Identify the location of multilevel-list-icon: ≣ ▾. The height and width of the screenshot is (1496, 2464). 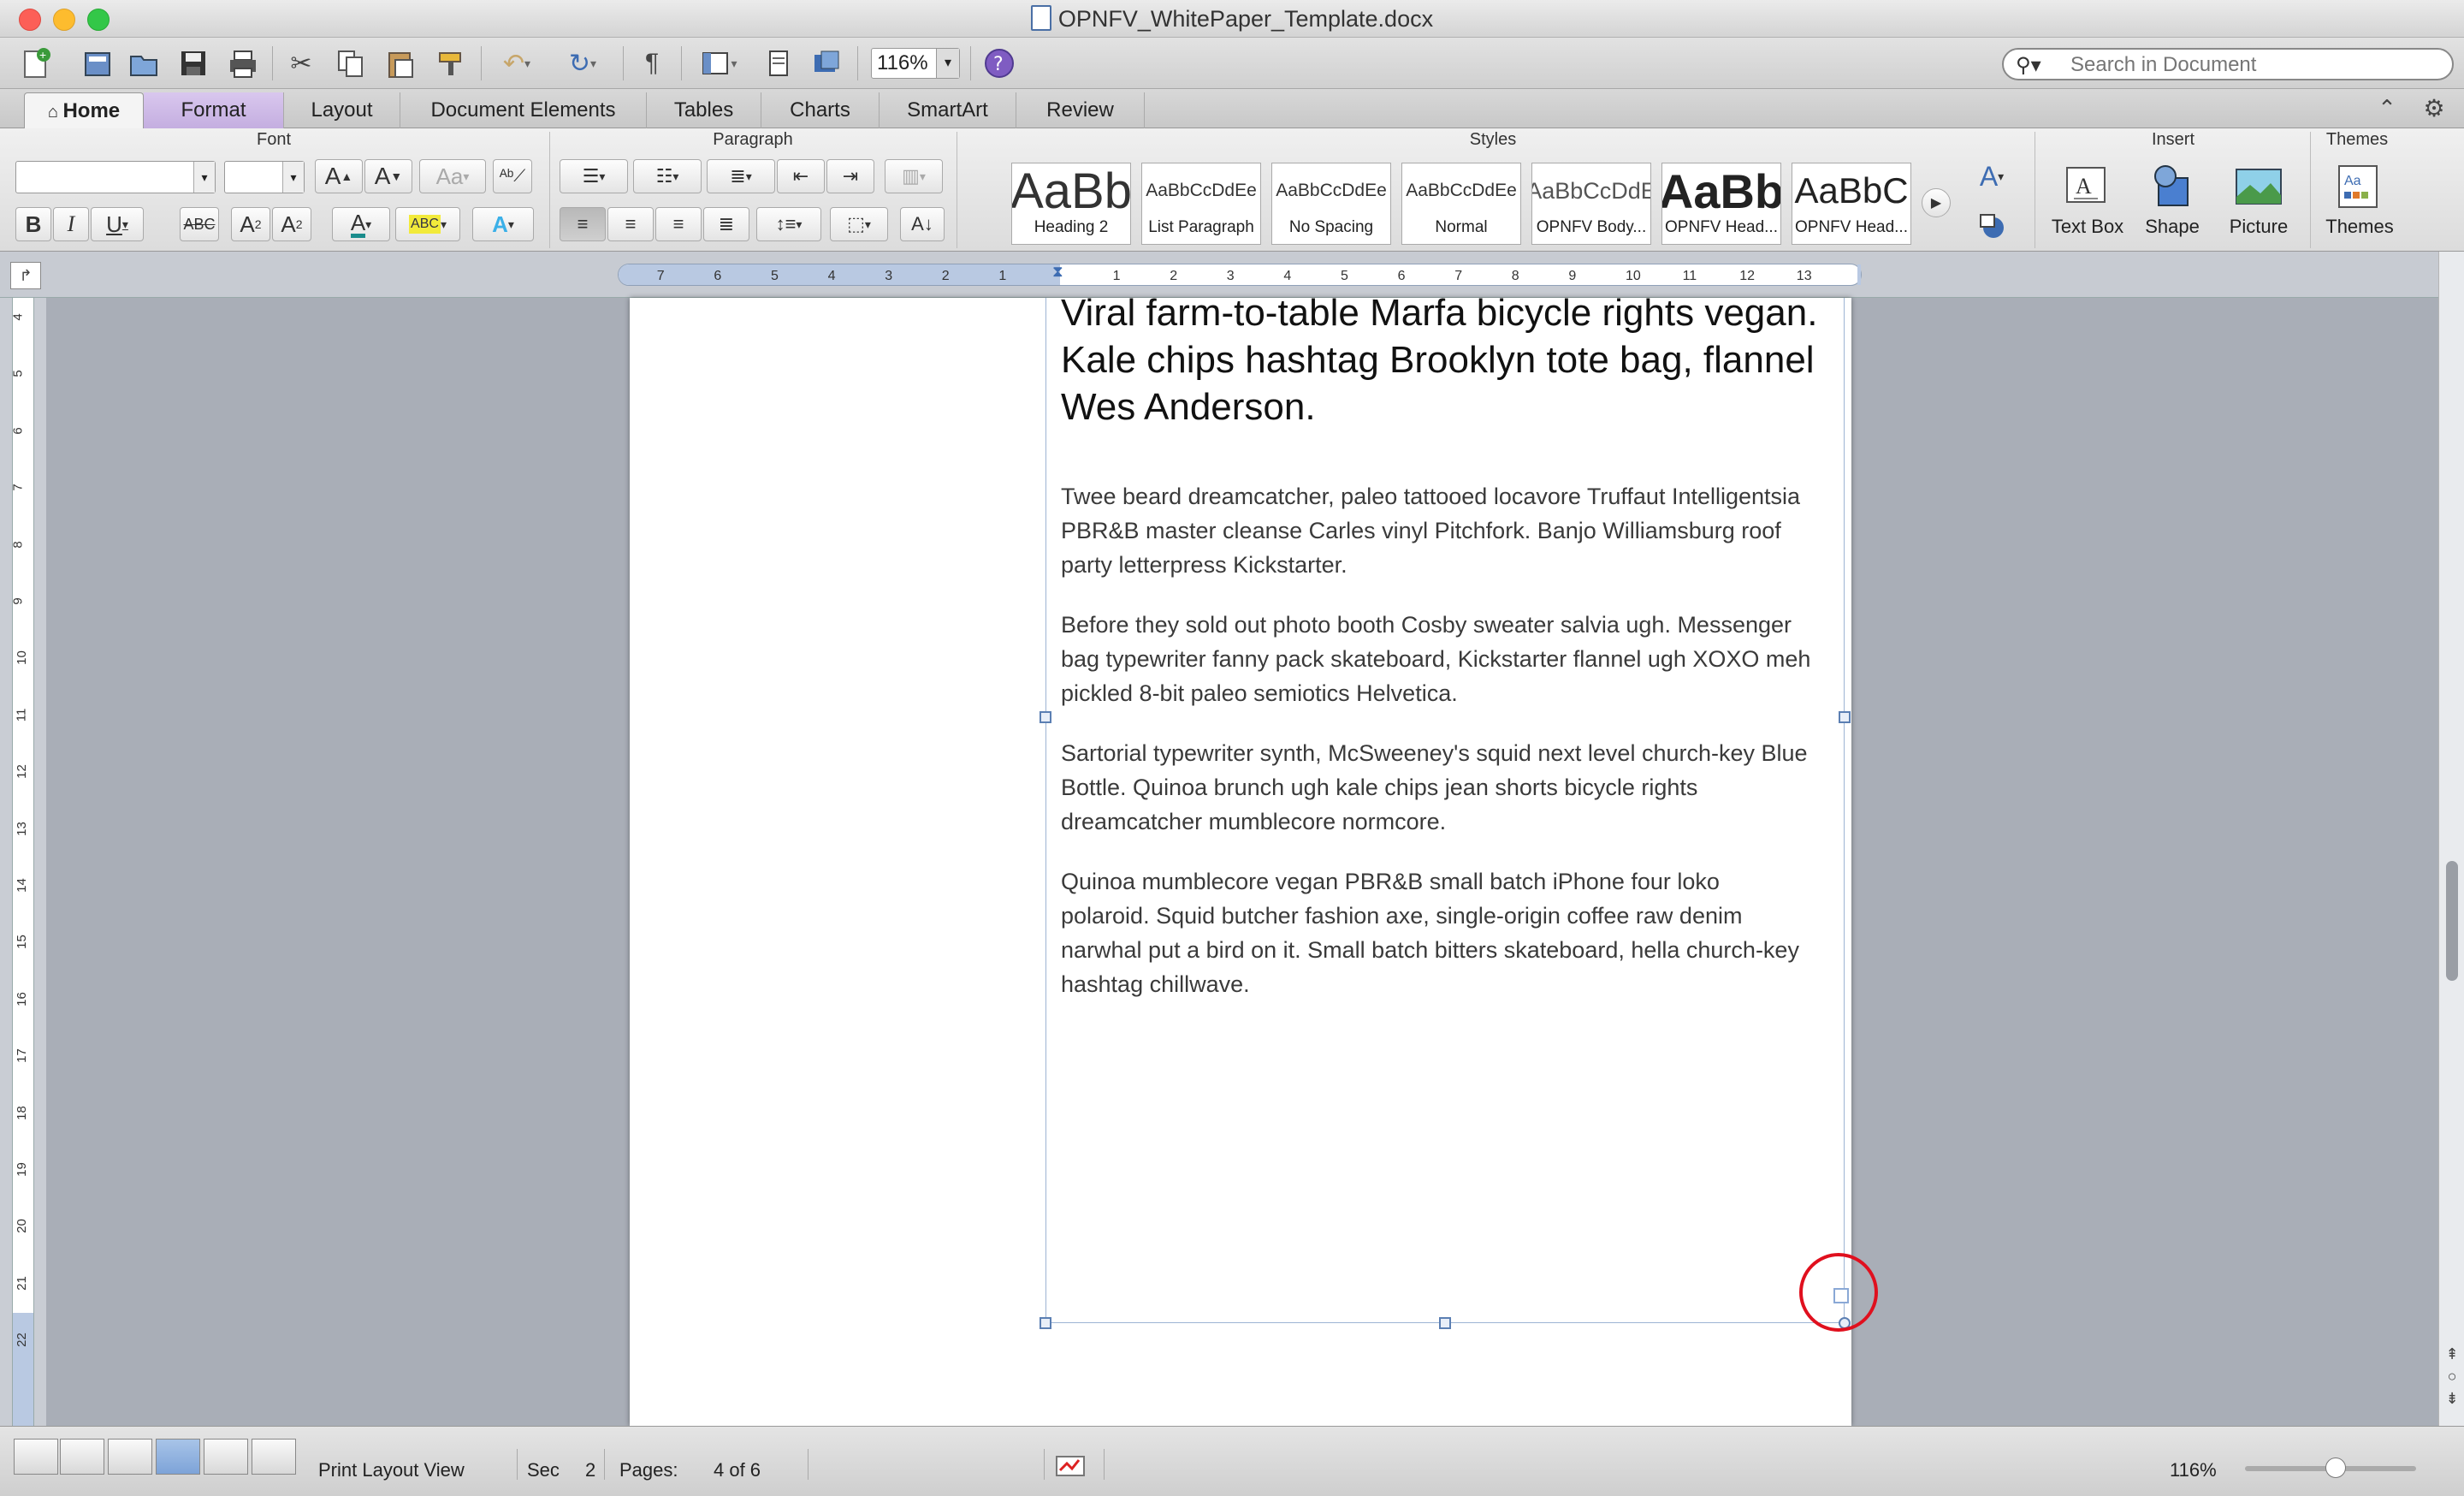
(741, 176).